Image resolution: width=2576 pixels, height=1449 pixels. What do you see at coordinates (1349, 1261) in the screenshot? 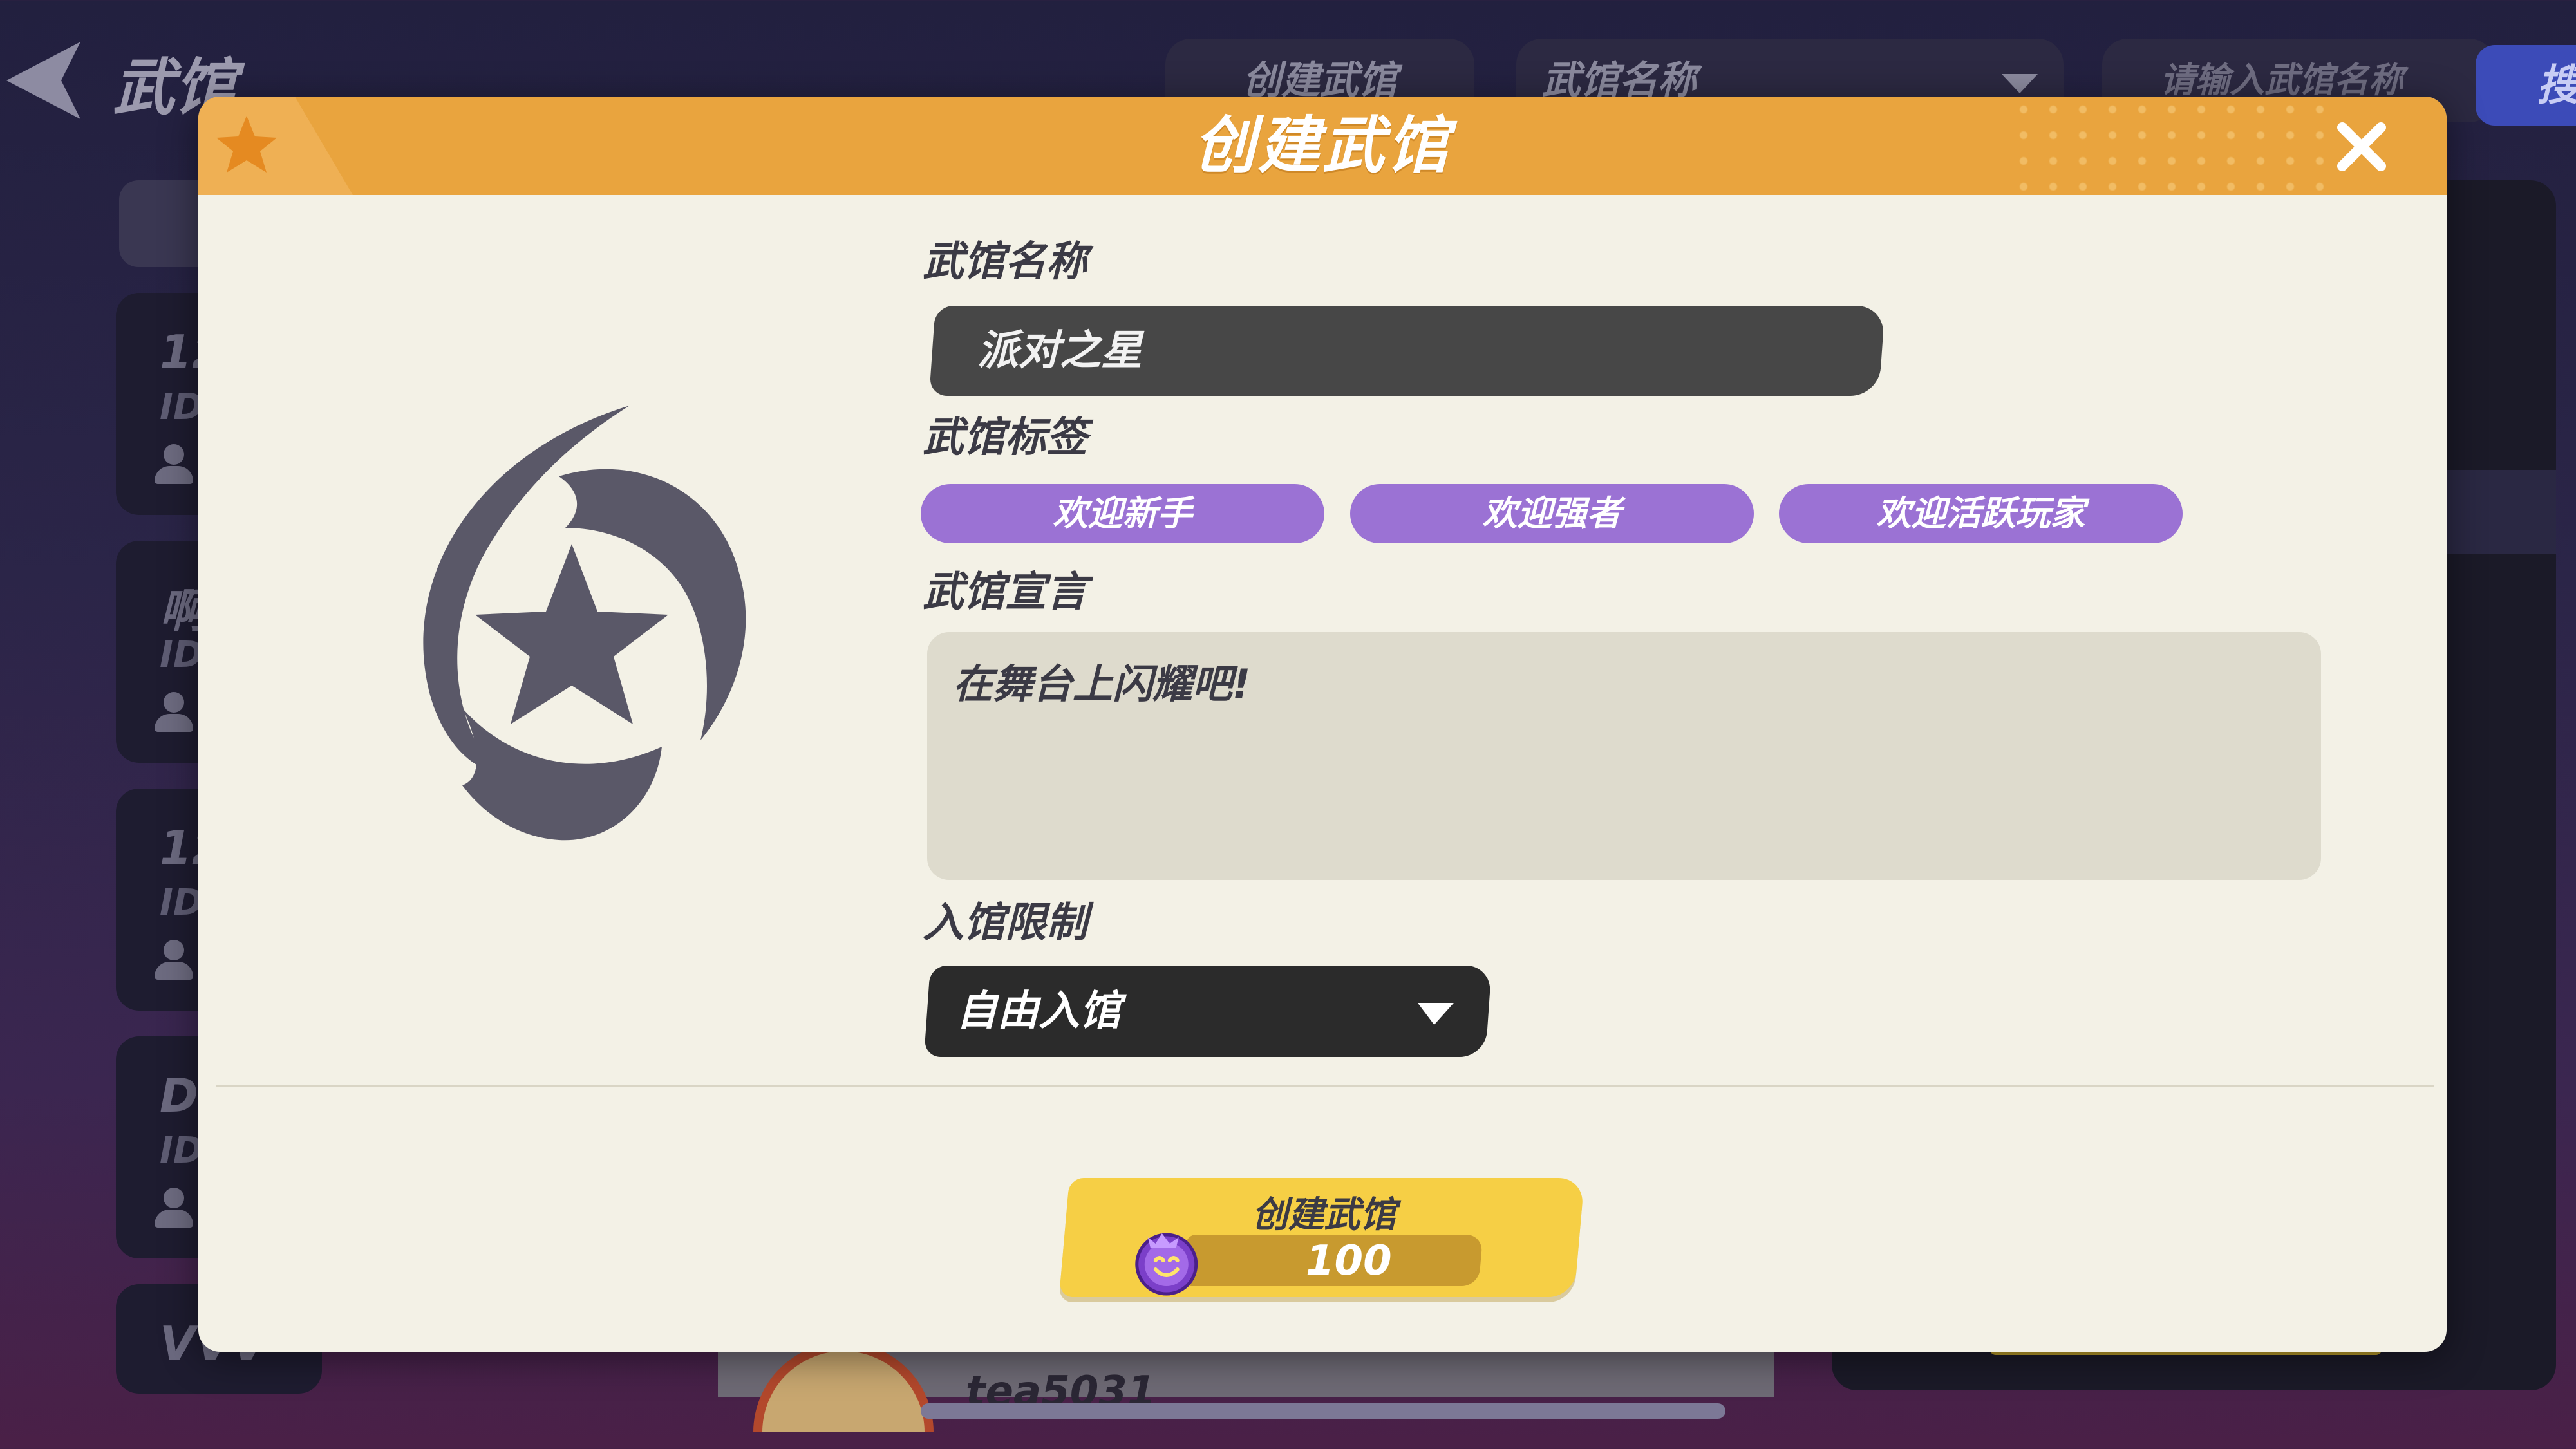
I see `create-cost-value: 100` at bounding box center [1349, 1261].